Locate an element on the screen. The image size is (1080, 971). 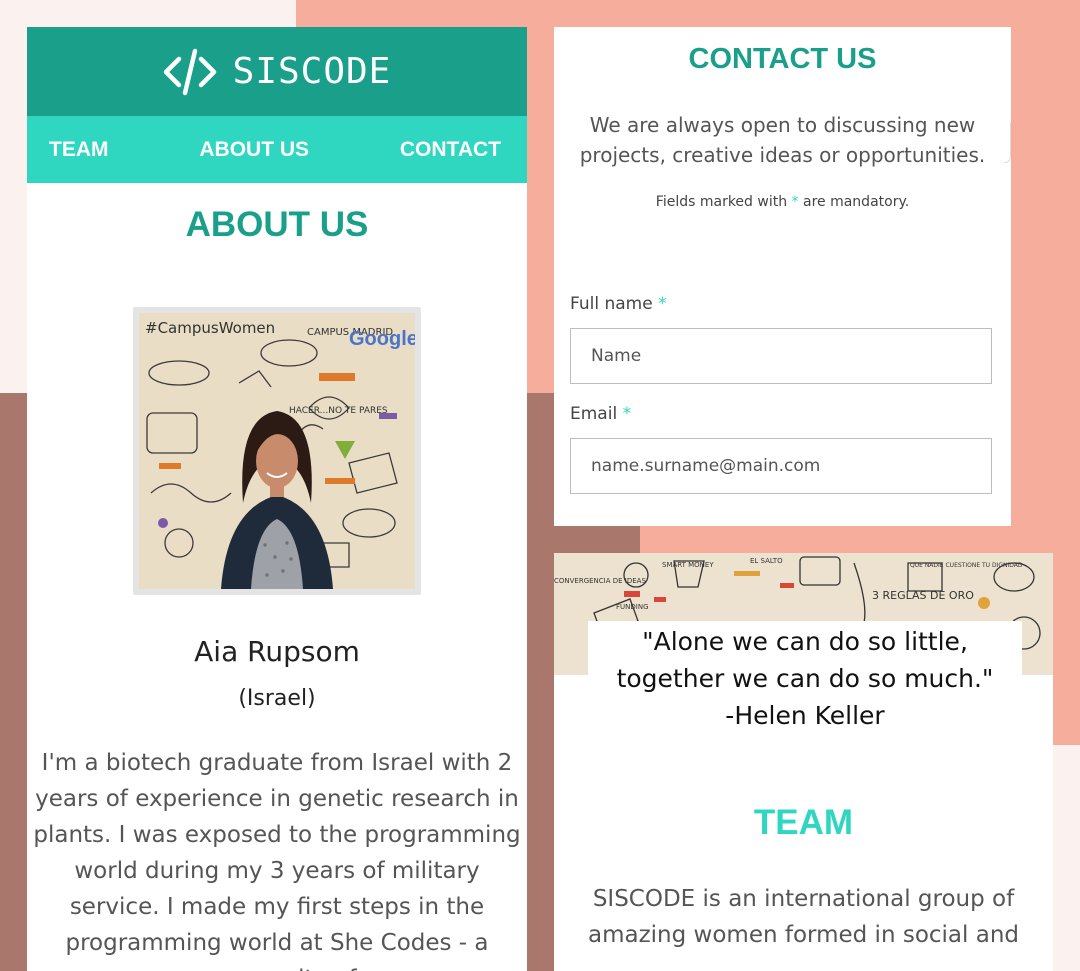
brand-name: SISCODE is located at coordinates (312, 71).